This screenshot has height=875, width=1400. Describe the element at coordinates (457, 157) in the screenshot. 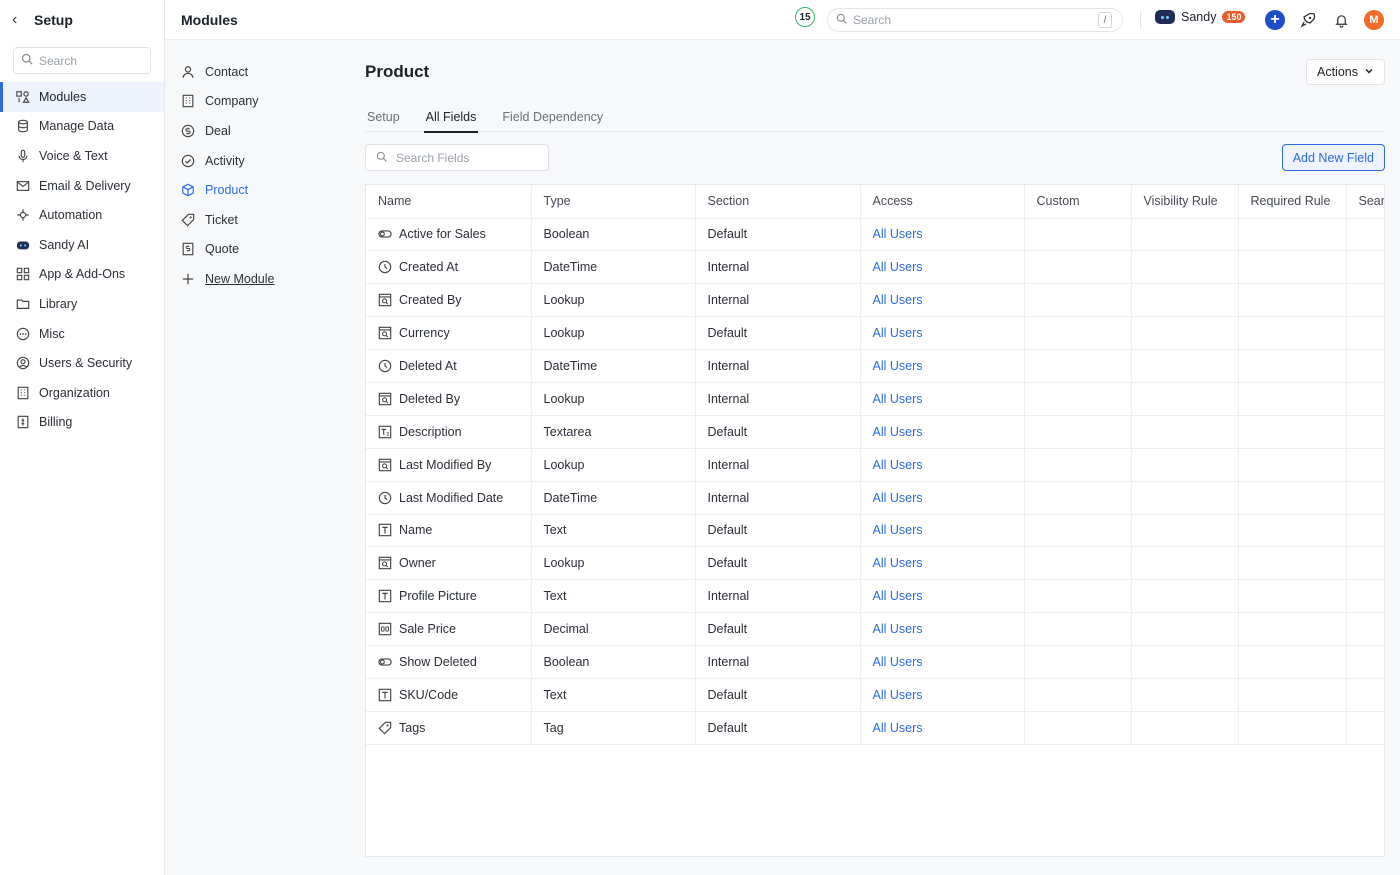

I see `search-fields-input: Search Fields` at that location.